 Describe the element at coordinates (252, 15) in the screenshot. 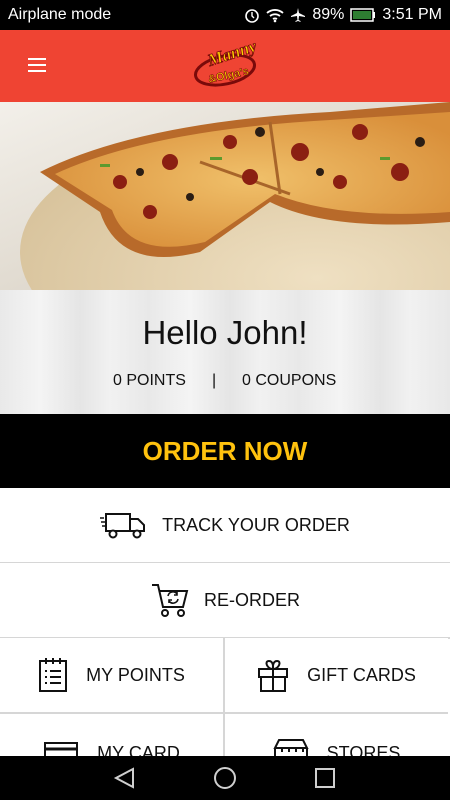

I see `alarm-icon` at that location.